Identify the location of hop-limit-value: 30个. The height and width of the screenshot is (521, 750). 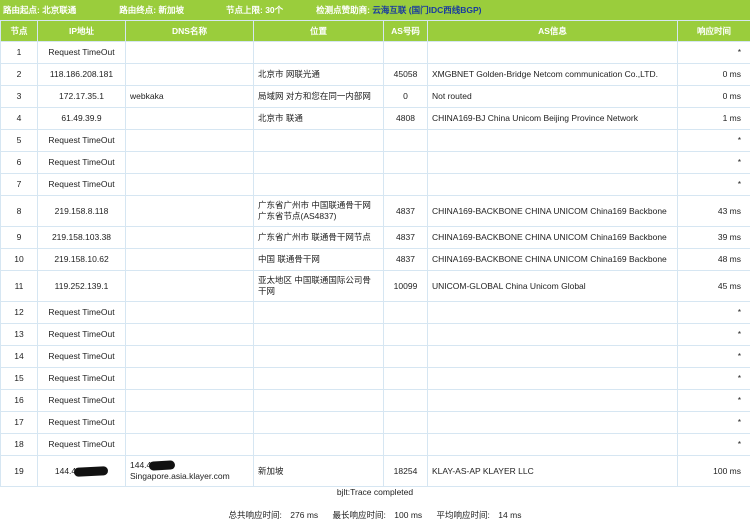
(274, 10).